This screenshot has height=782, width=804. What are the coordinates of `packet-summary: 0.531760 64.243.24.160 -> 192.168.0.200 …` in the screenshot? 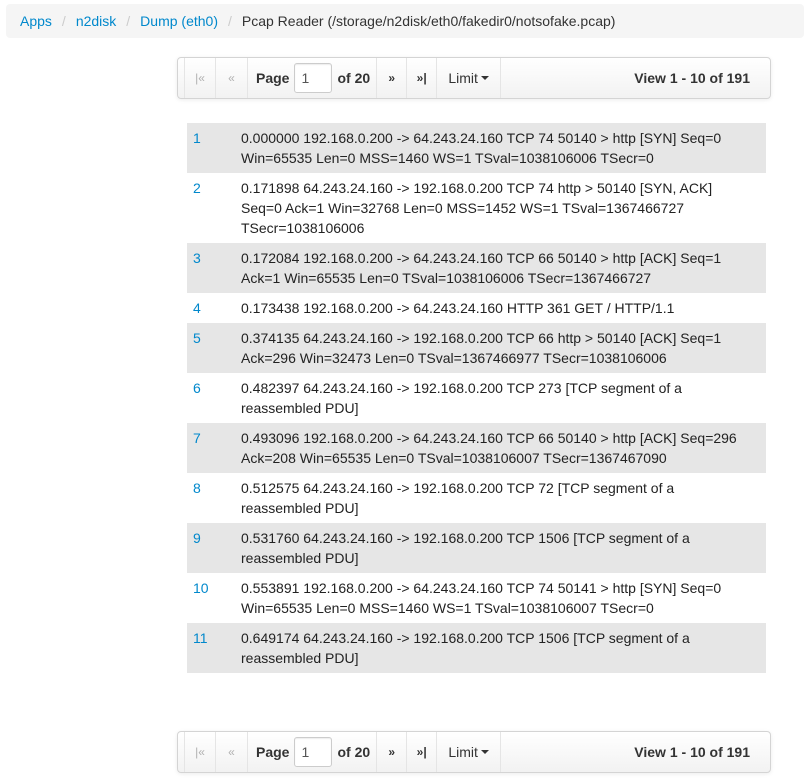 It's located at (465, 548).